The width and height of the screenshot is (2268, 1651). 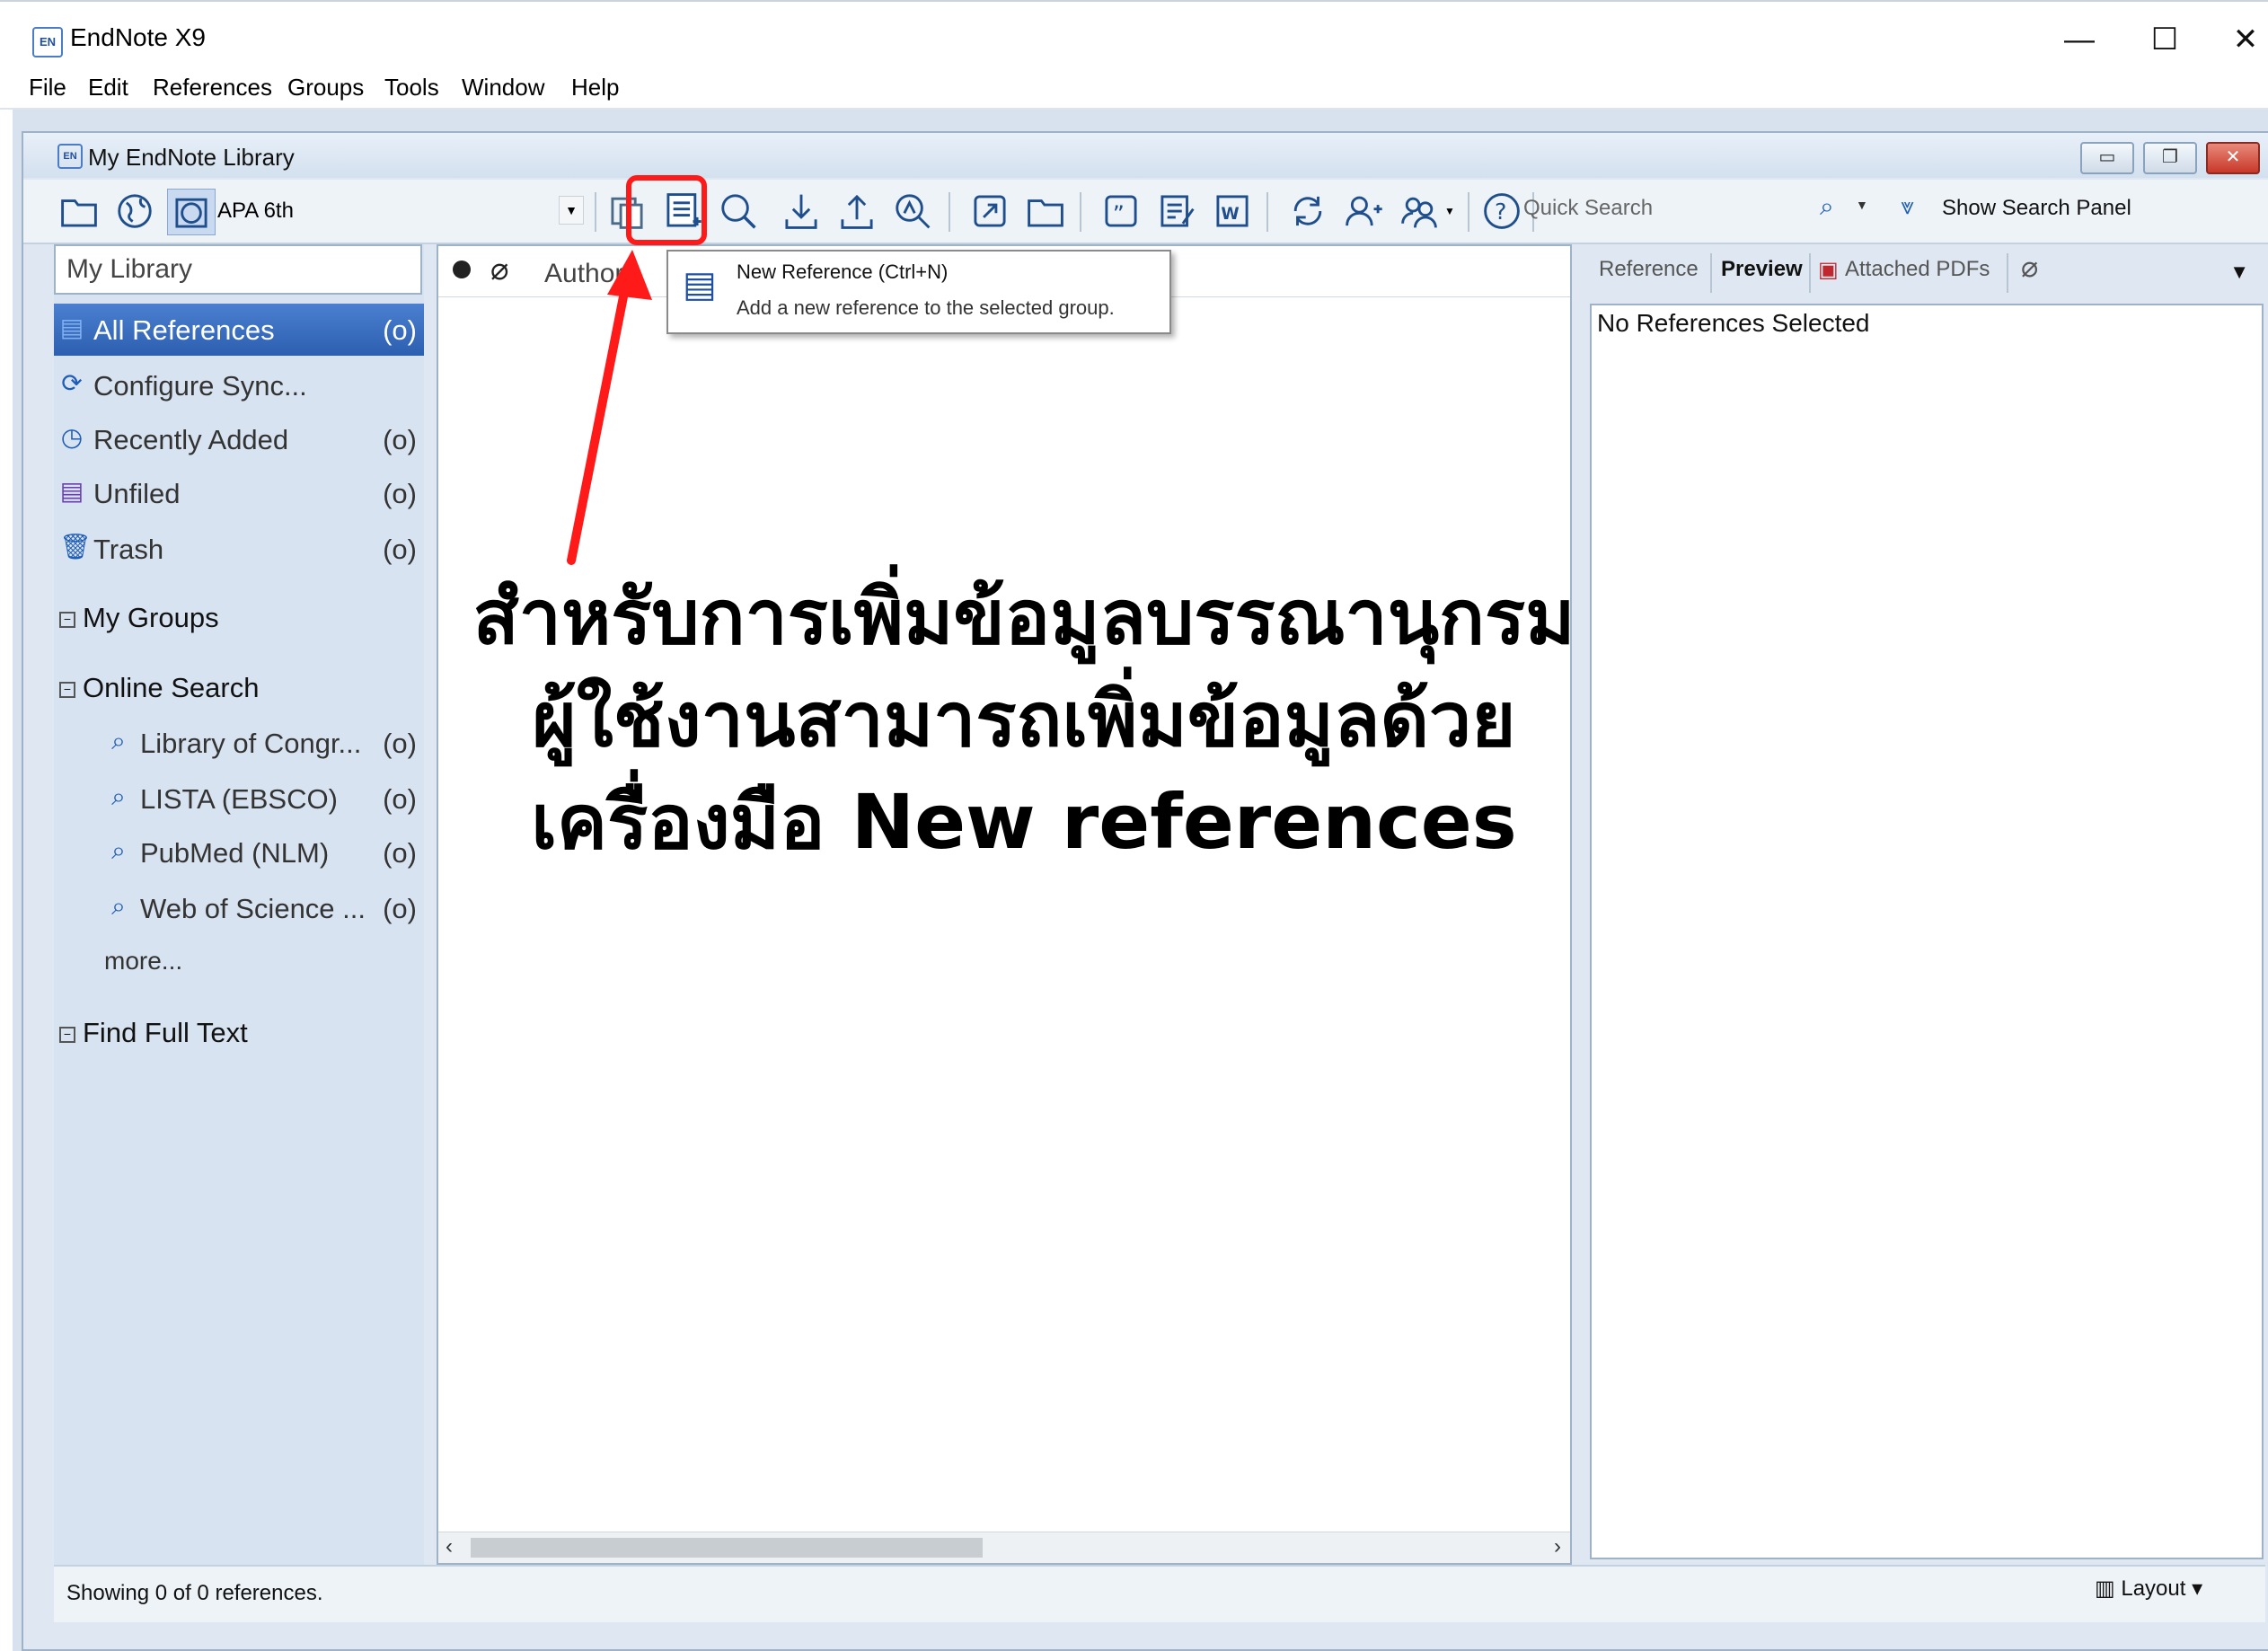 What do you see at coordinates (2170, 158) in the screenshot?
I see `library-restore-button: ❐` at bounding box center [2170, 158].